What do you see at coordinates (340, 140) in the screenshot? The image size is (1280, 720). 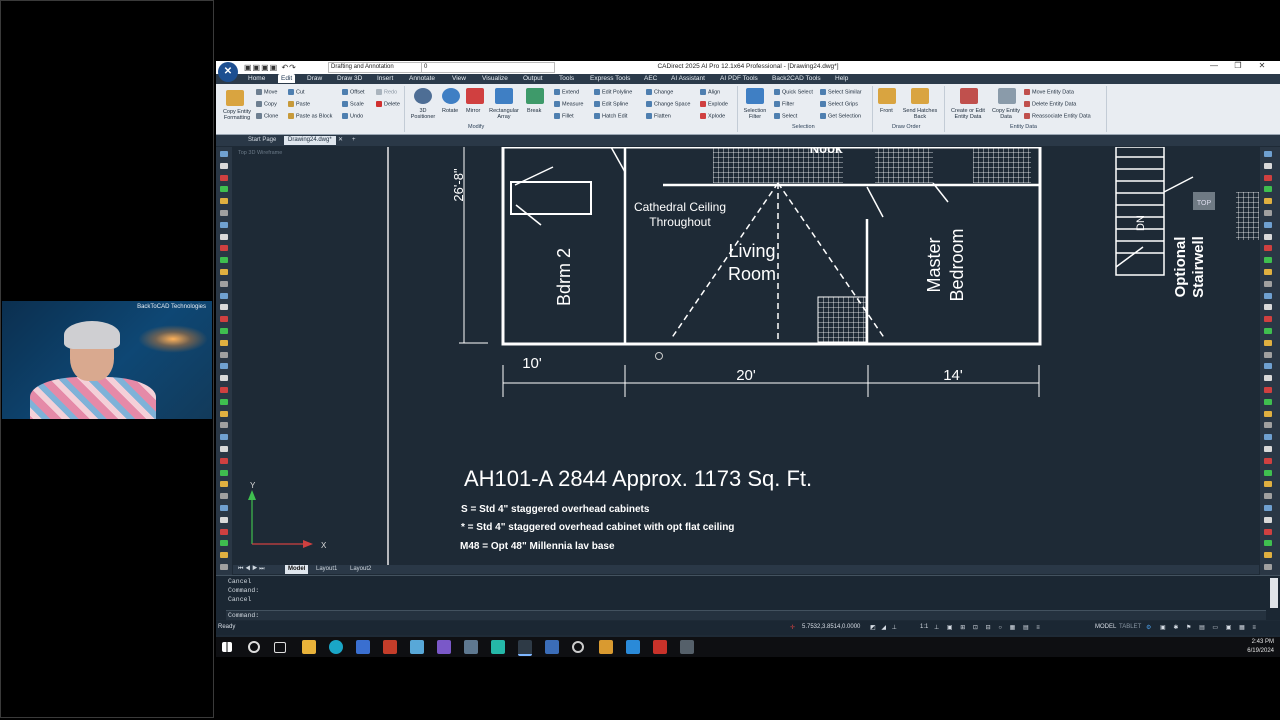 I see `tab-close-icon: ✕` at bounding box center [340, 140].